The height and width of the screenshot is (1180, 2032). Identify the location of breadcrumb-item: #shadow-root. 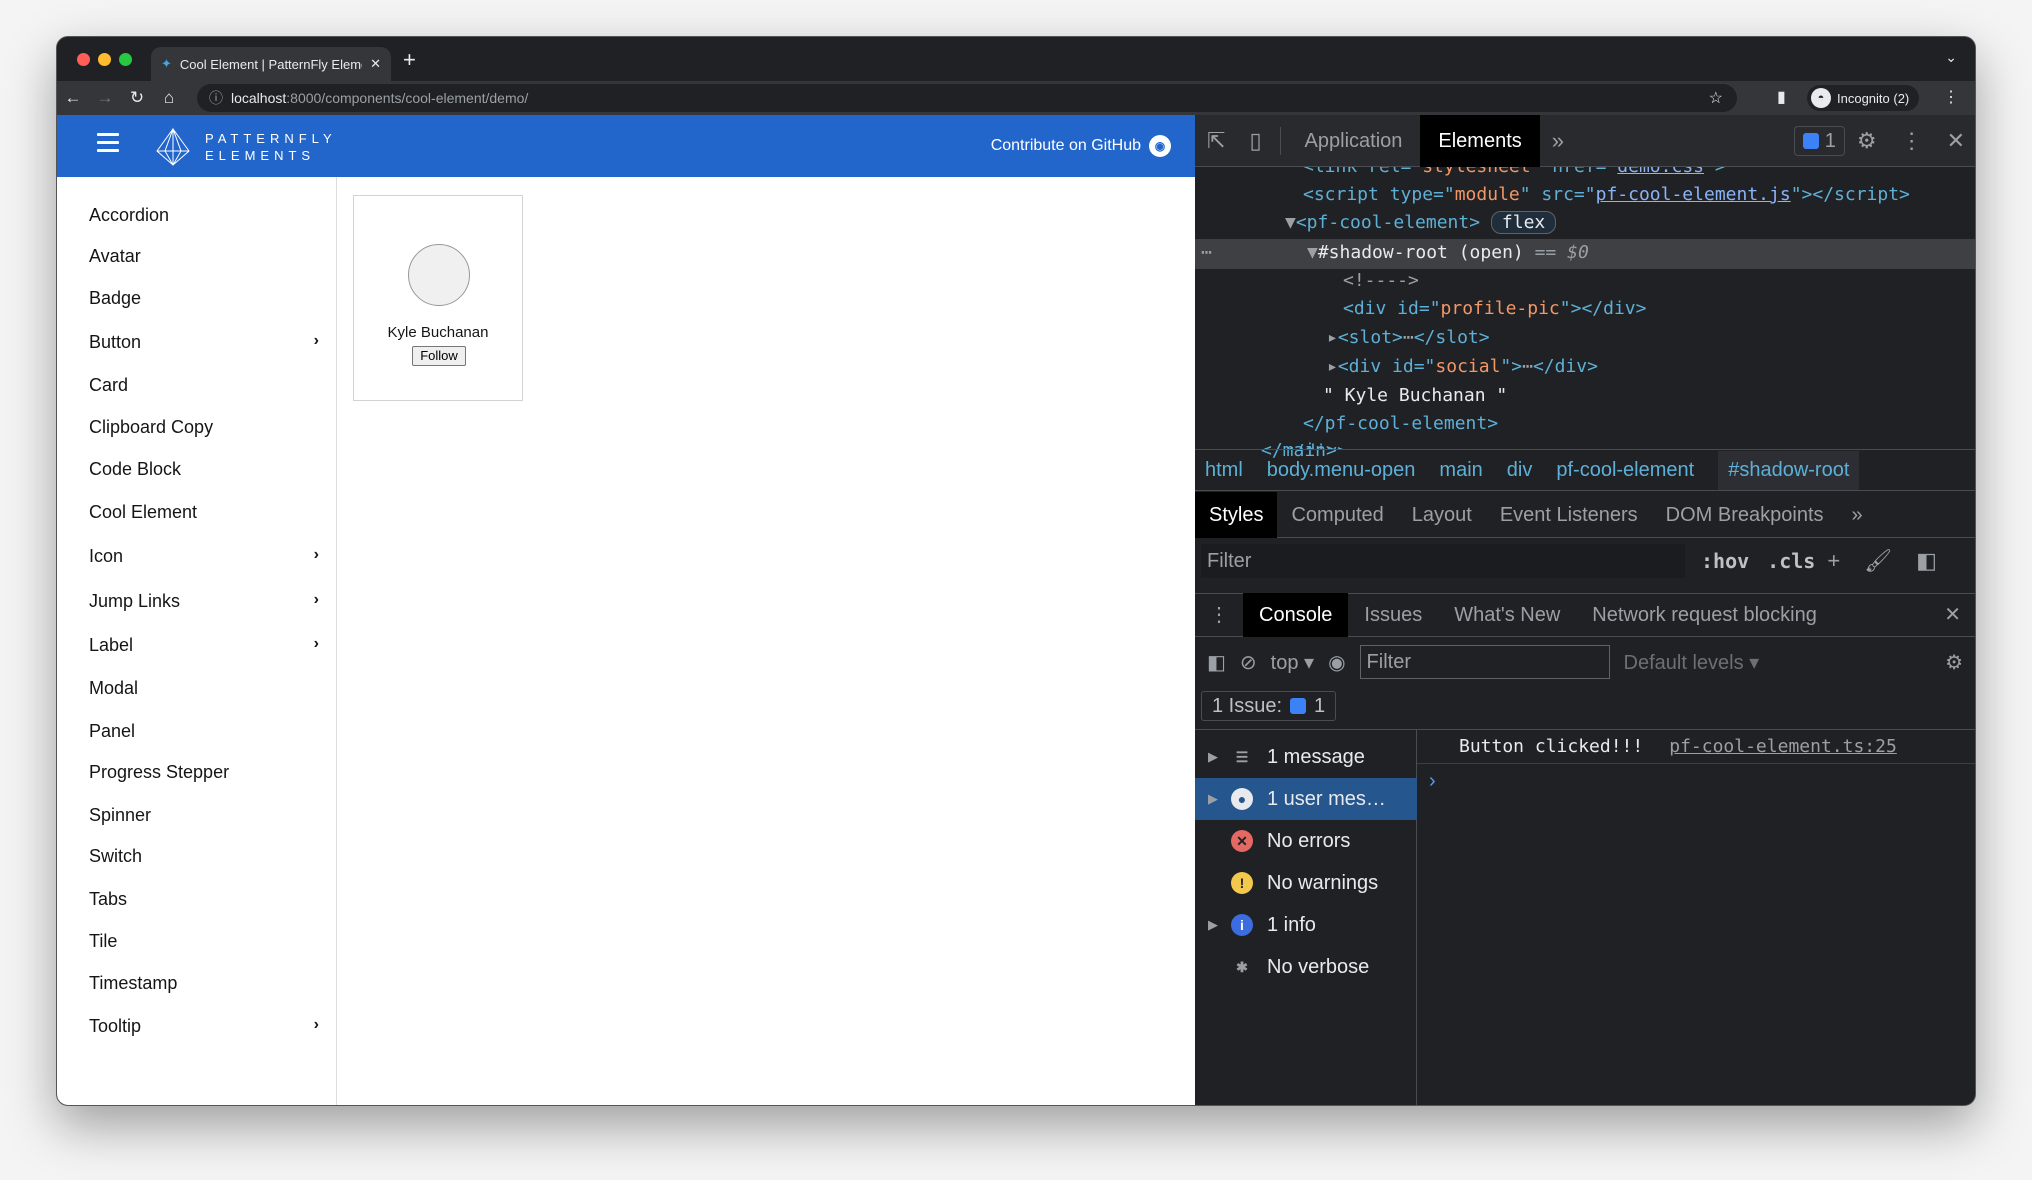
(1789, 470).